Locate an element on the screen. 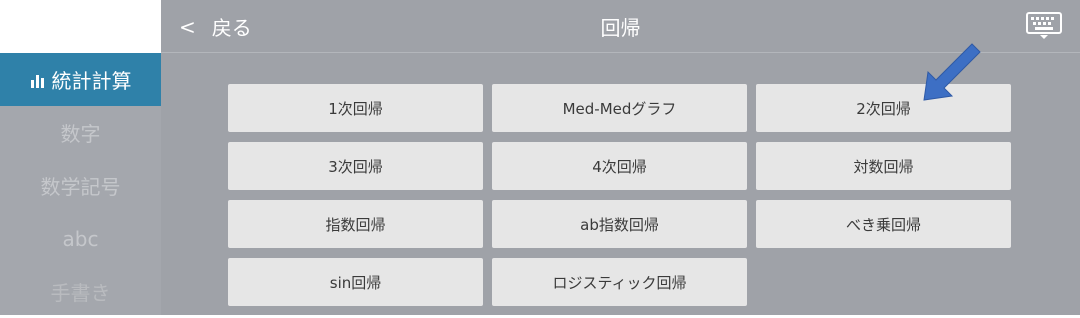 The width and height of the screenshot is (1080, 318). sidebar: 統計計算 数字 数学記号 abc 手書き is located at coordinates (80, 184).